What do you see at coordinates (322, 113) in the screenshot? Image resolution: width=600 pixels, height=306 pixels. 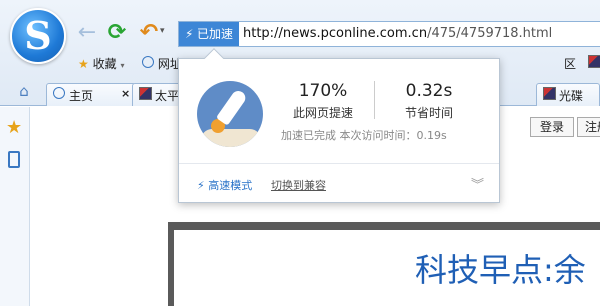 I see `speedup-label: 此网页提速` at bounding box center [322, 113].